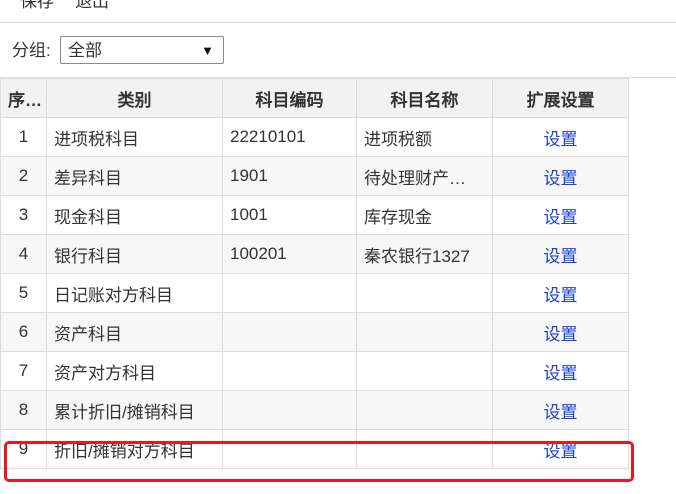  What do you see at coordinates (424, 254) in the screenshot?
I see `row-name: 秦农银行1327` at bounding box center [424, 254].